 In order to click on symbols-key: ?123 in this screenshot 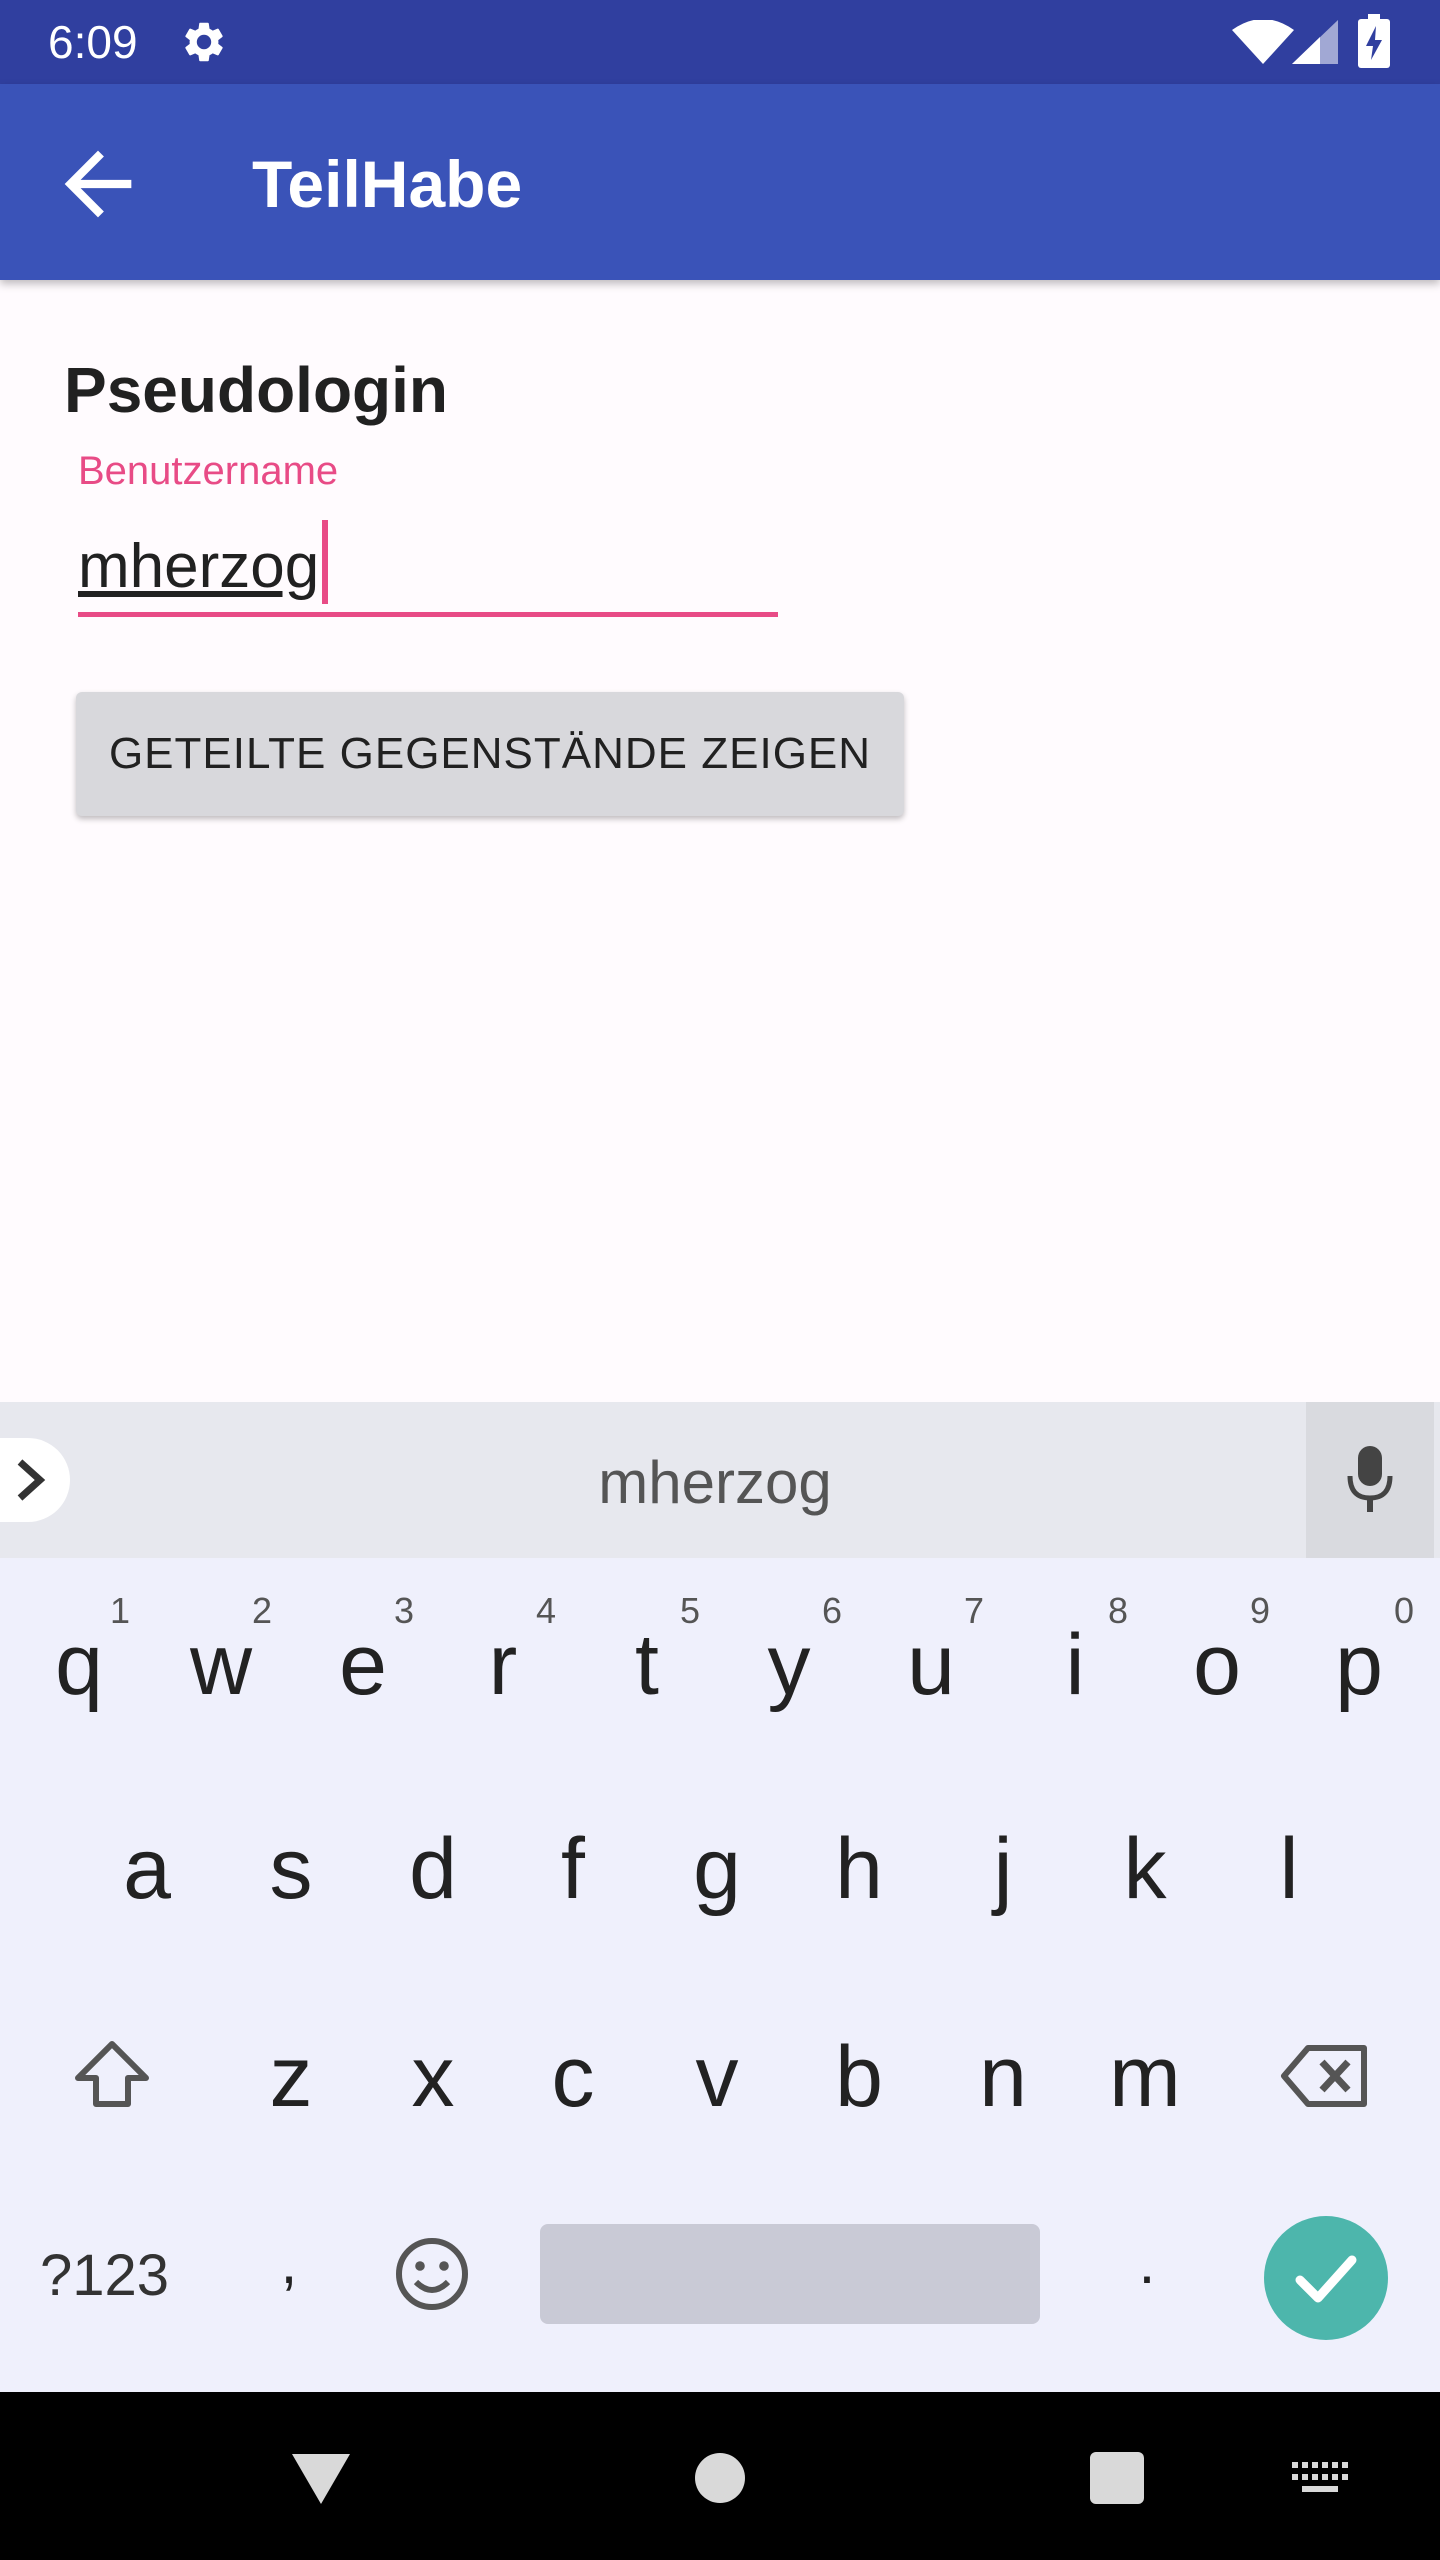, I will do `click(104, 2275)`.